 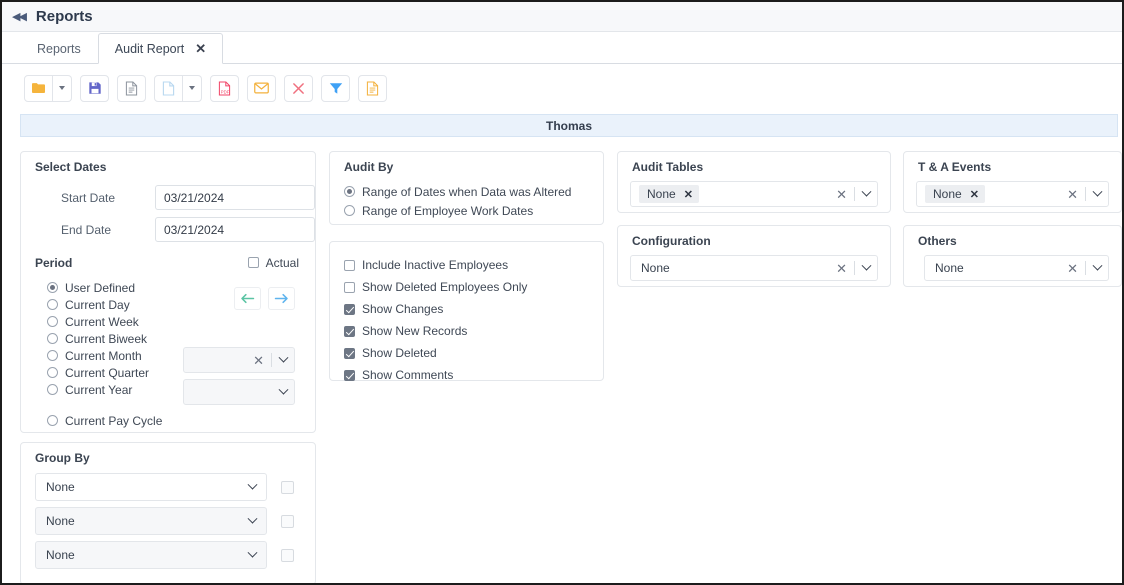 What do you see at coordinates (264, 298) in the screenshot?
I see `period-nav-buttons` at bounding box center [264, 298].